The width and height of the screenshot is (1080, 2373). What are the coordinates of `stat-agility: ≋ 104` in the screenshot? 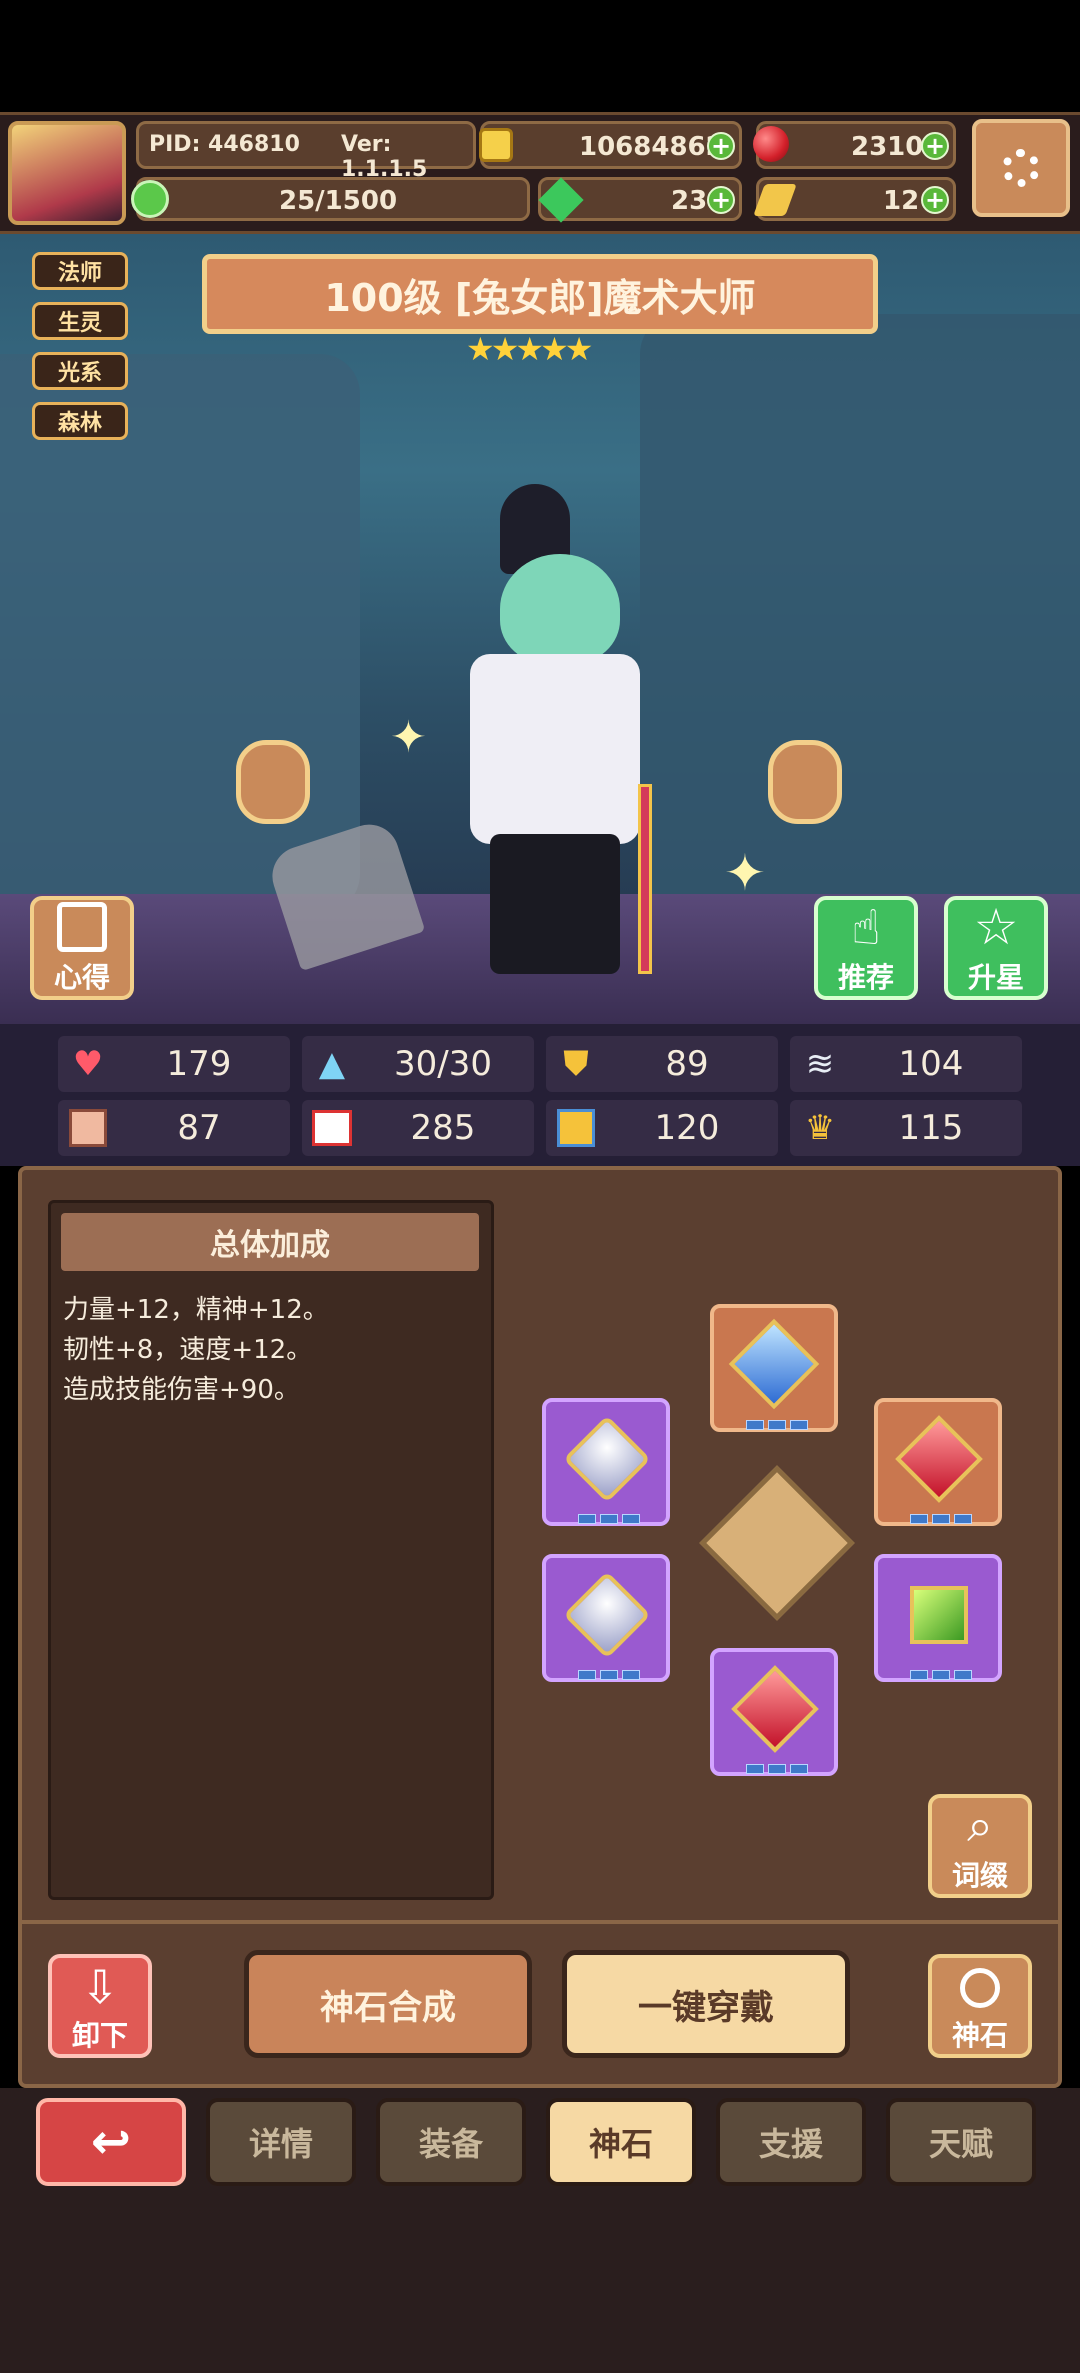 It's located at (906, 1064).